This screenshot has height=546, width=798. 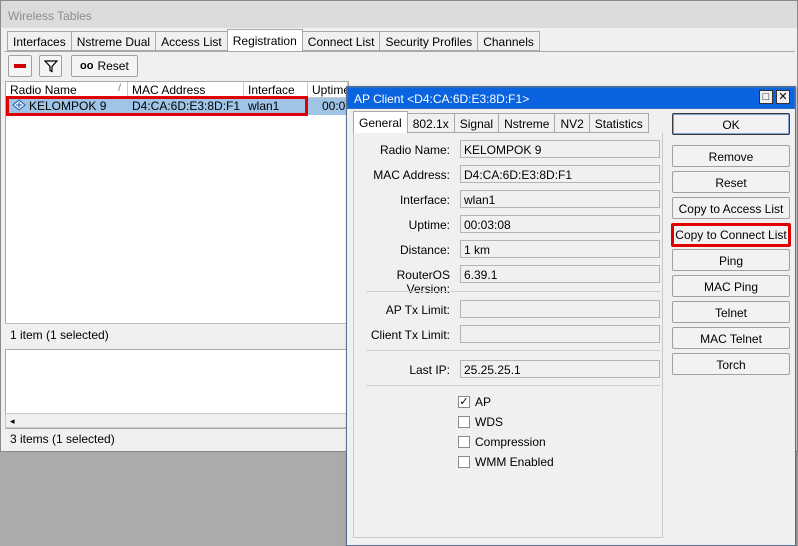 I want to click on tab-interfaces: Interfaces, so click(x=39, y=41).